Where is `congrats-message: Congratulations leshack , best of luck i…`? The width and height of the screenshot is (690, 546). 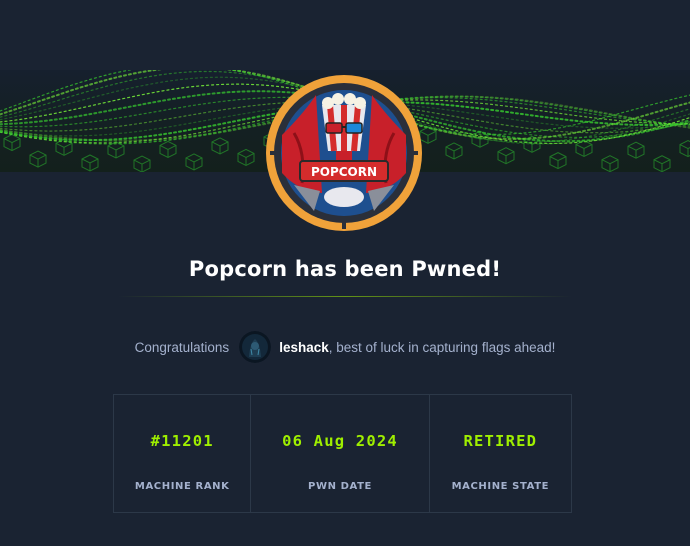 congrats-message: Congratulations leshack , best of luck i… is located at coordinates (345, 347).